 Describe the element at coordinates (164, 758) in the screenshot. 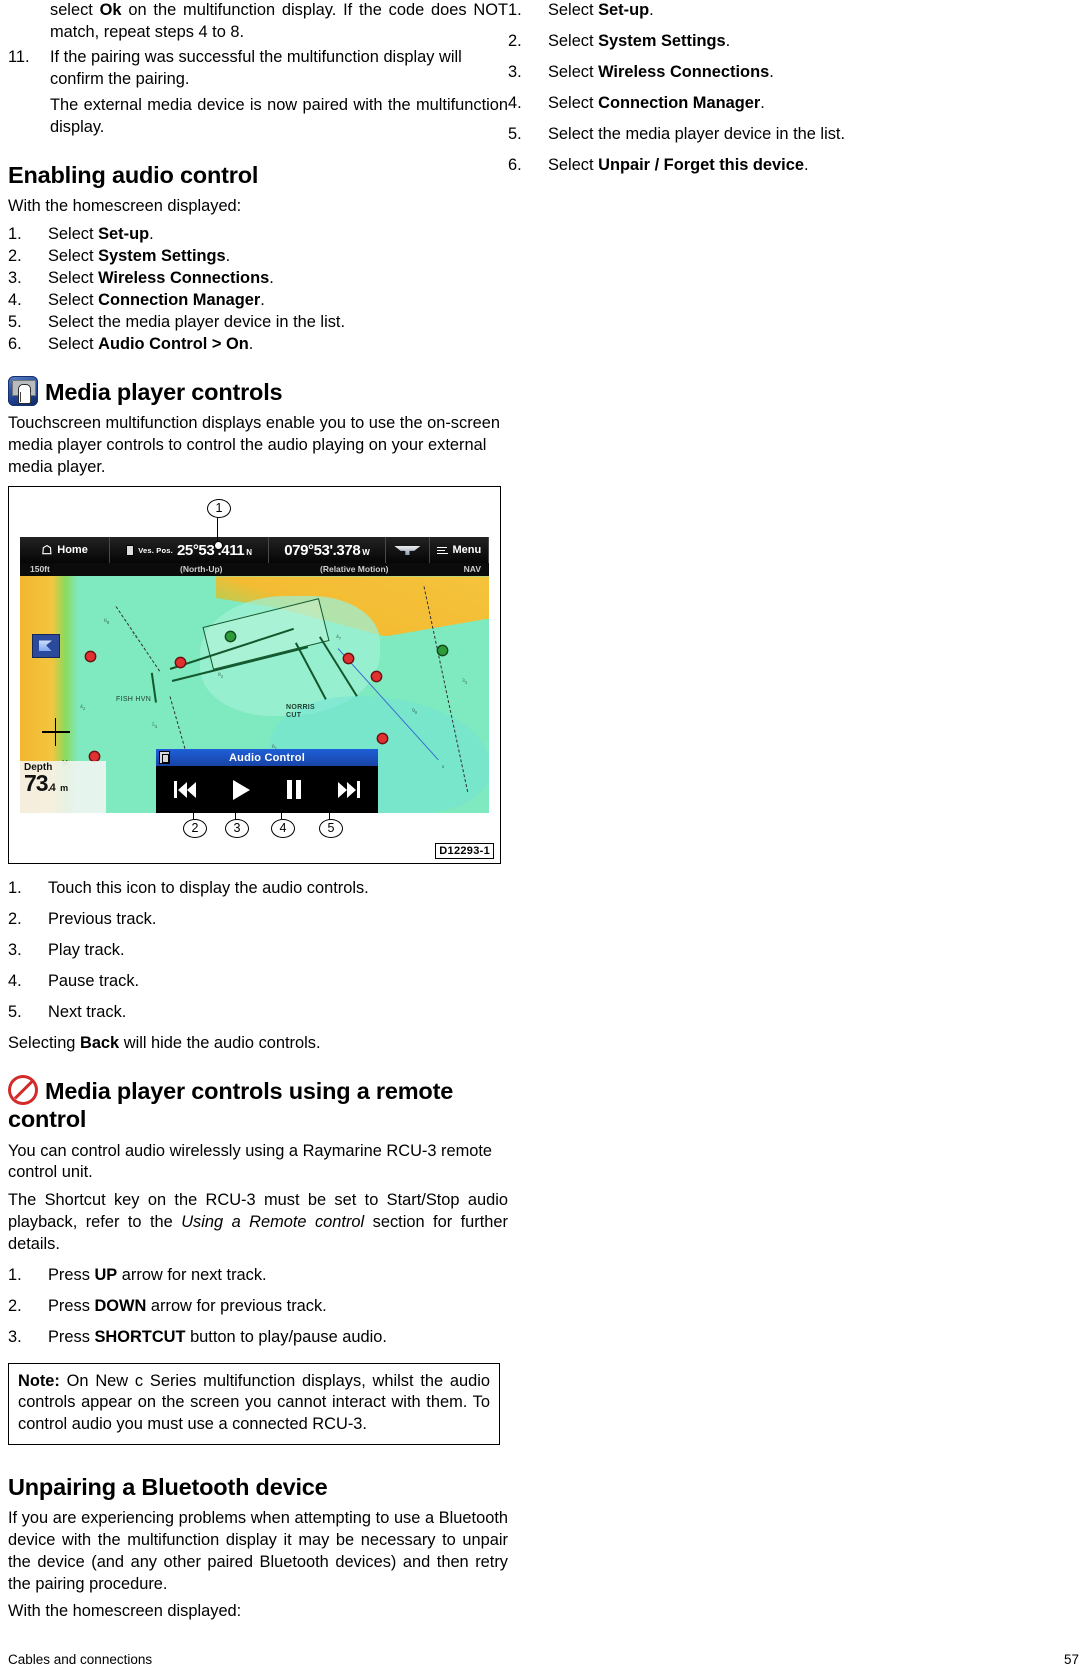

I see `back-icon` at that location.